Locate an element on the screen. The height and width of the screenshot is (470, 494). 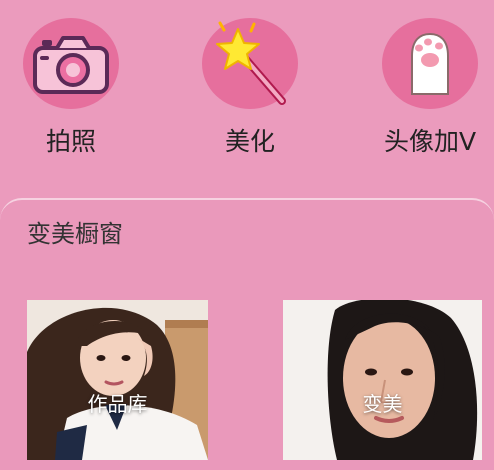
action-label-photo: 拍照 is located at coordinates (70, 141).